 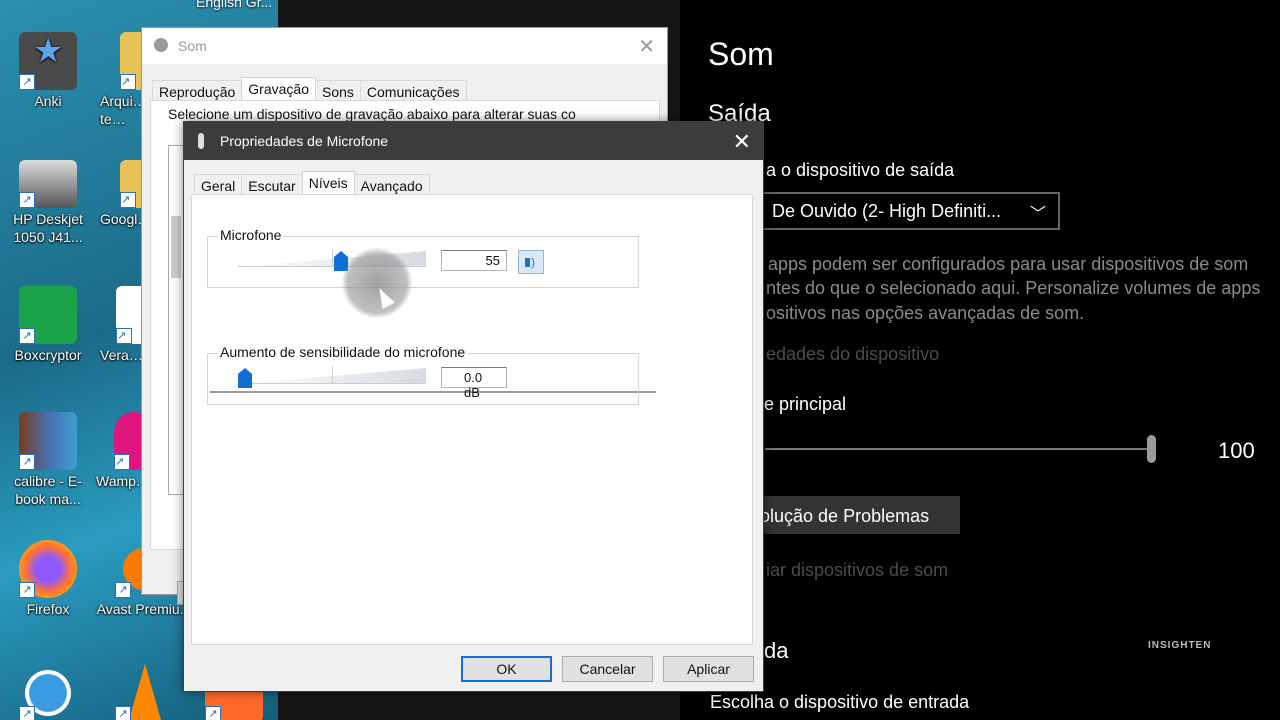 What do you see at coordinates (776, 650) in the screenshot?
I see `input-heading: da` at bounding box center [776, 650].